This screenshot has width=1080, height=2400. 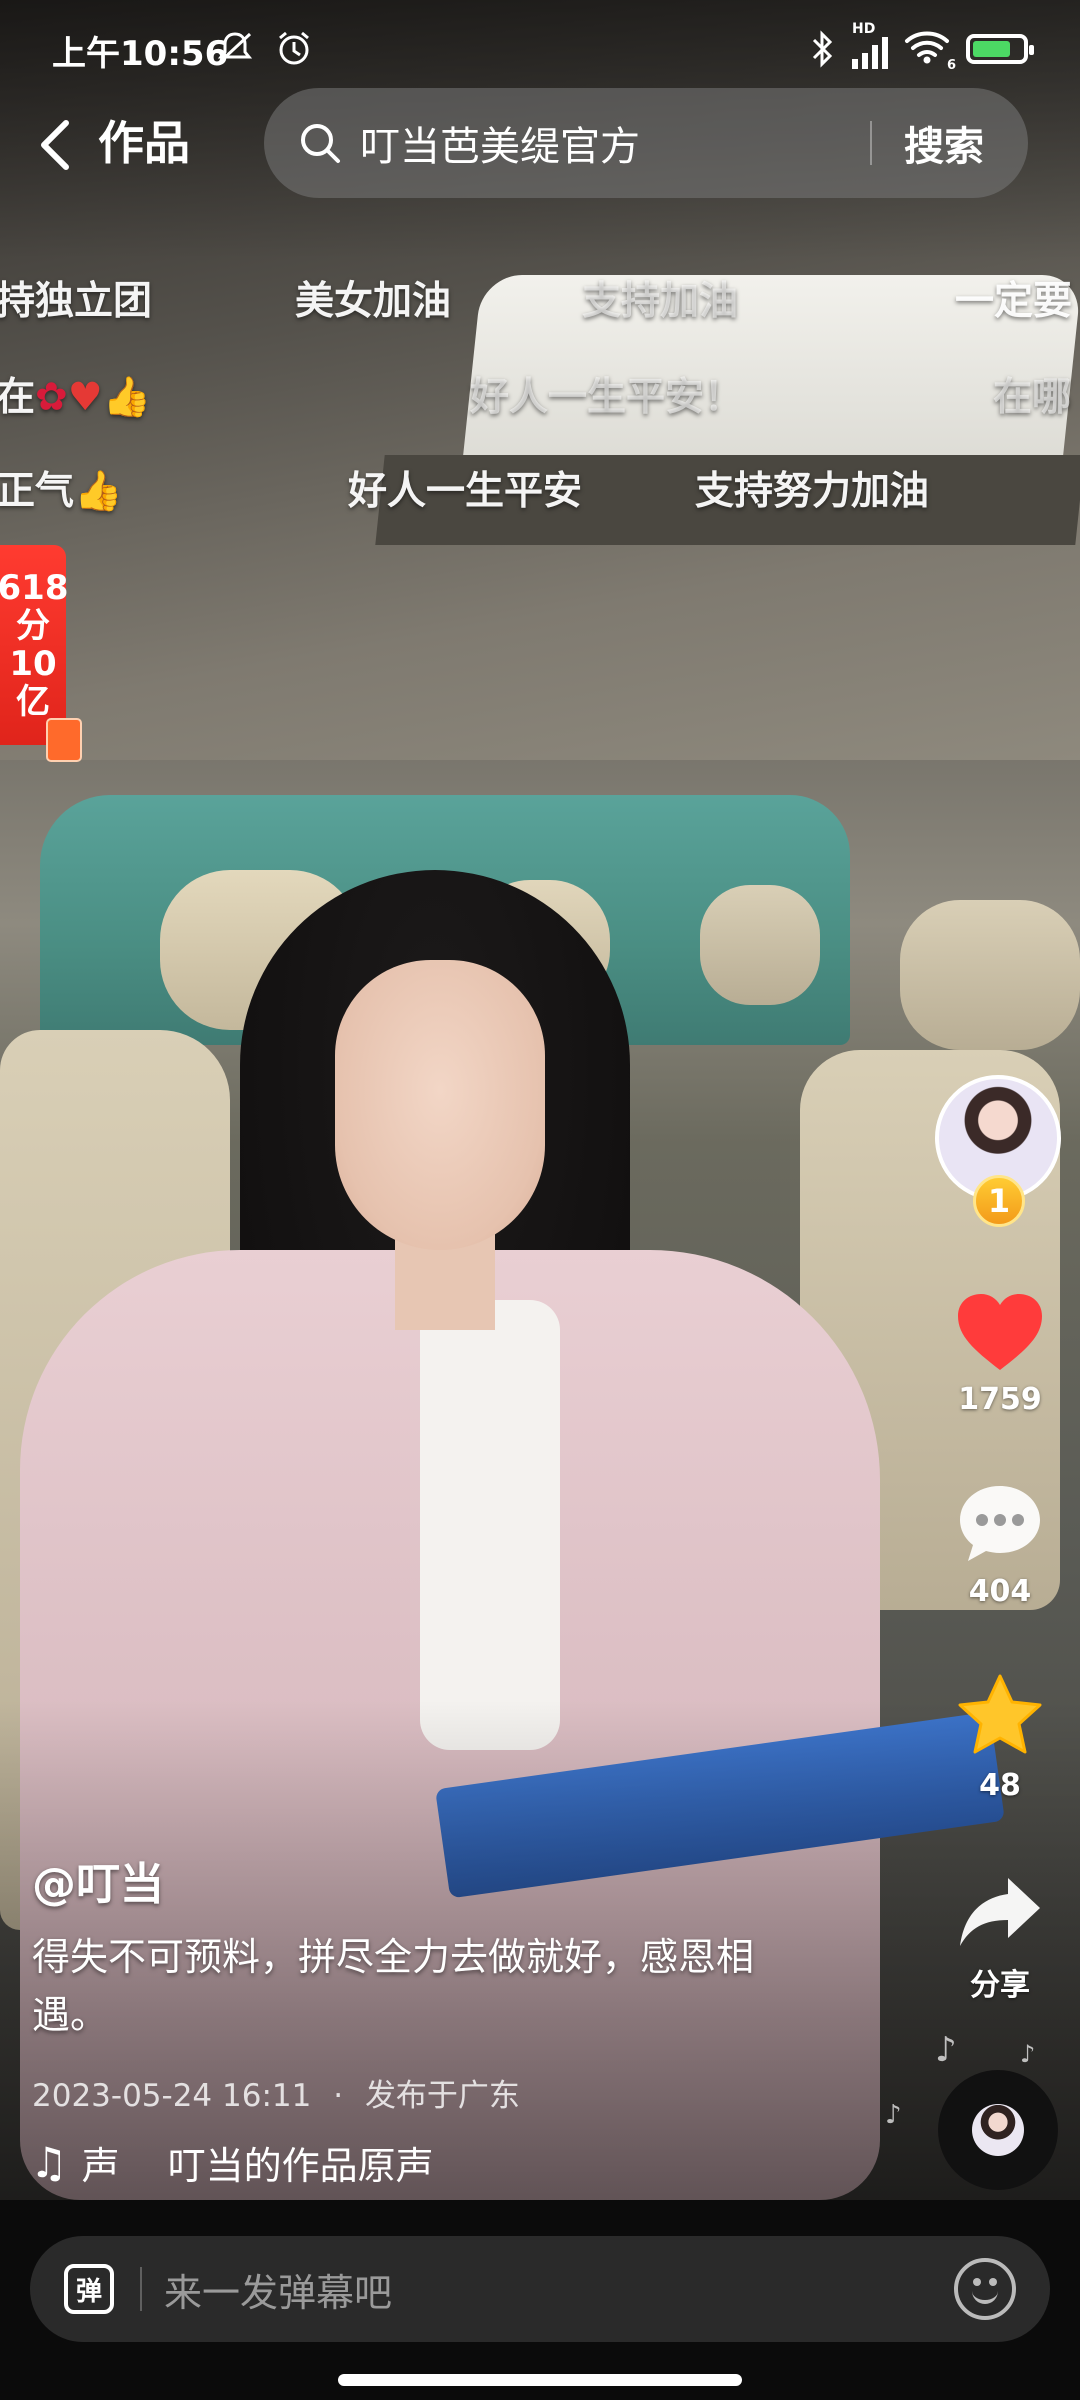 I want to click on favorite-button: 48, so click(x=1000, y=1737).